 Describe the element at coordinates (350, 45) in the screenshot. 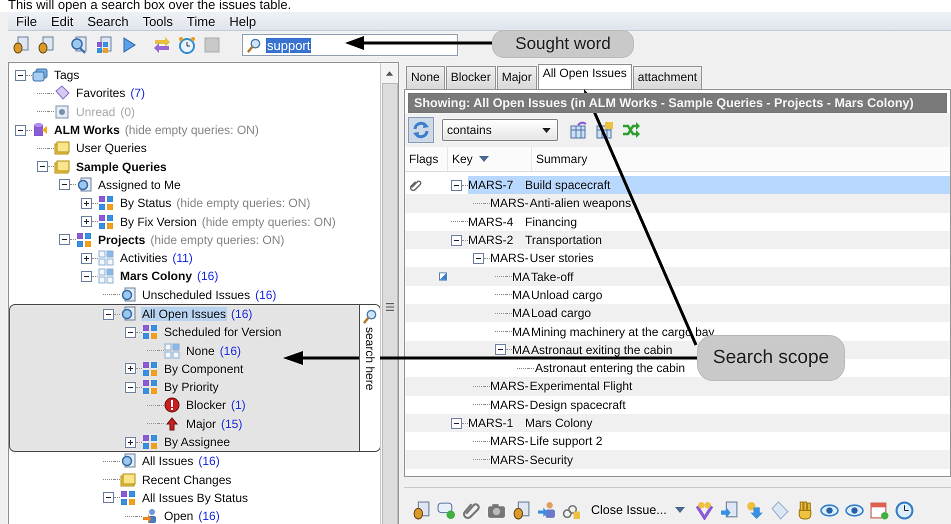

I see `search-field: support` at that location.